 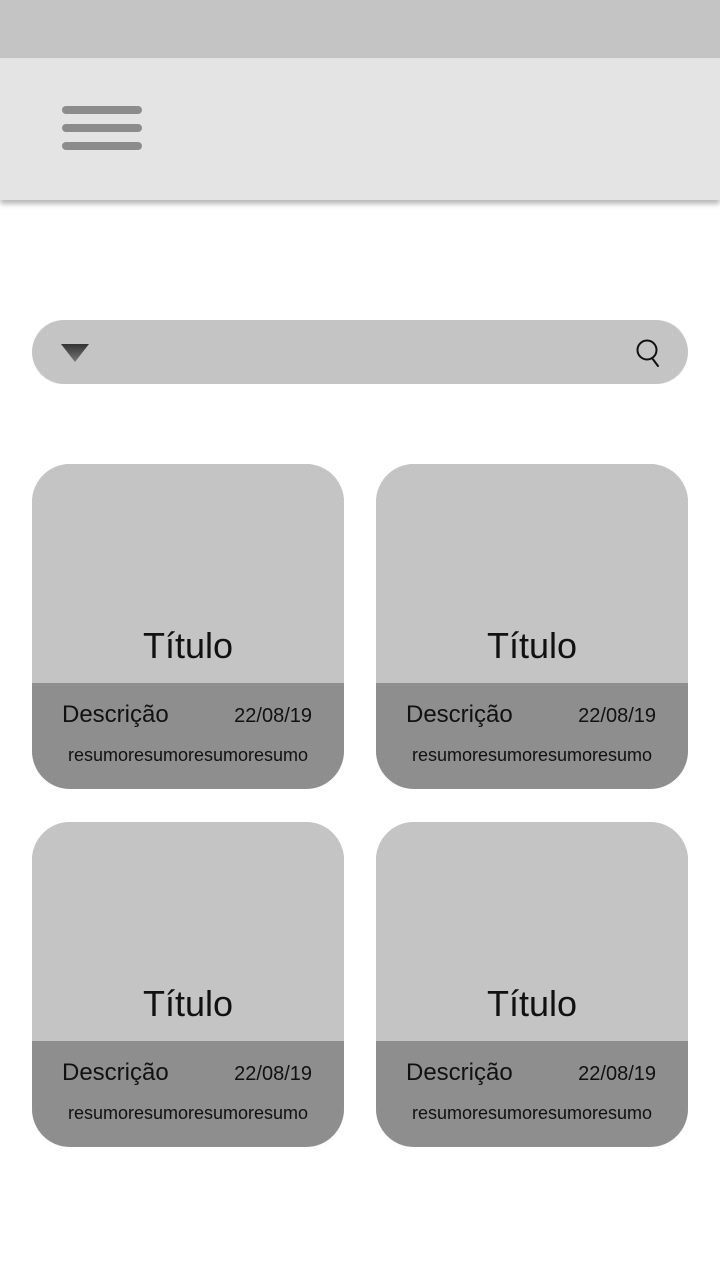 I want to click on search-input, so click(x=362, y=352).